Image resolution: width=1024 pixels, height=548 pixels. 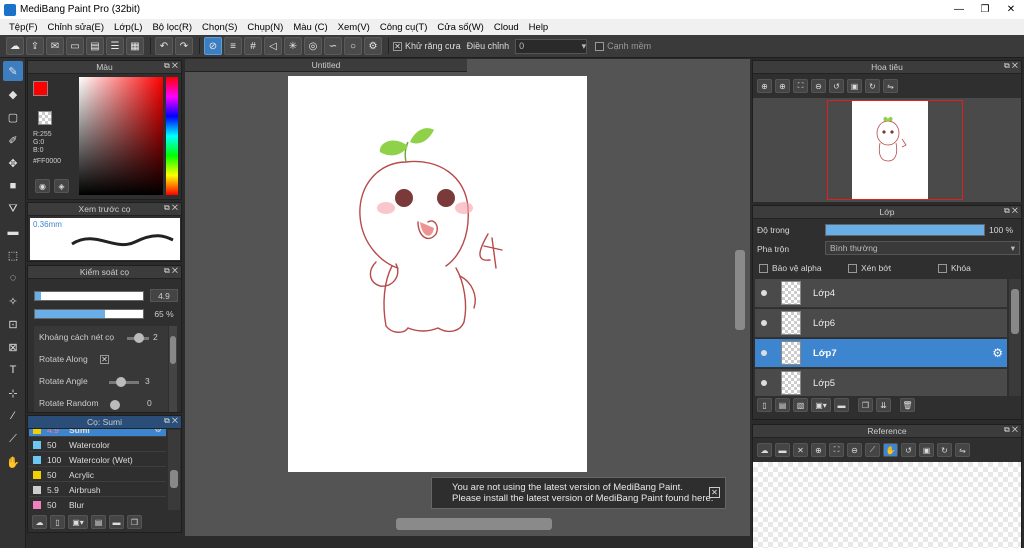 I want to click on brush-list-item: 50 Acrylic, so click(x=97, y=475).